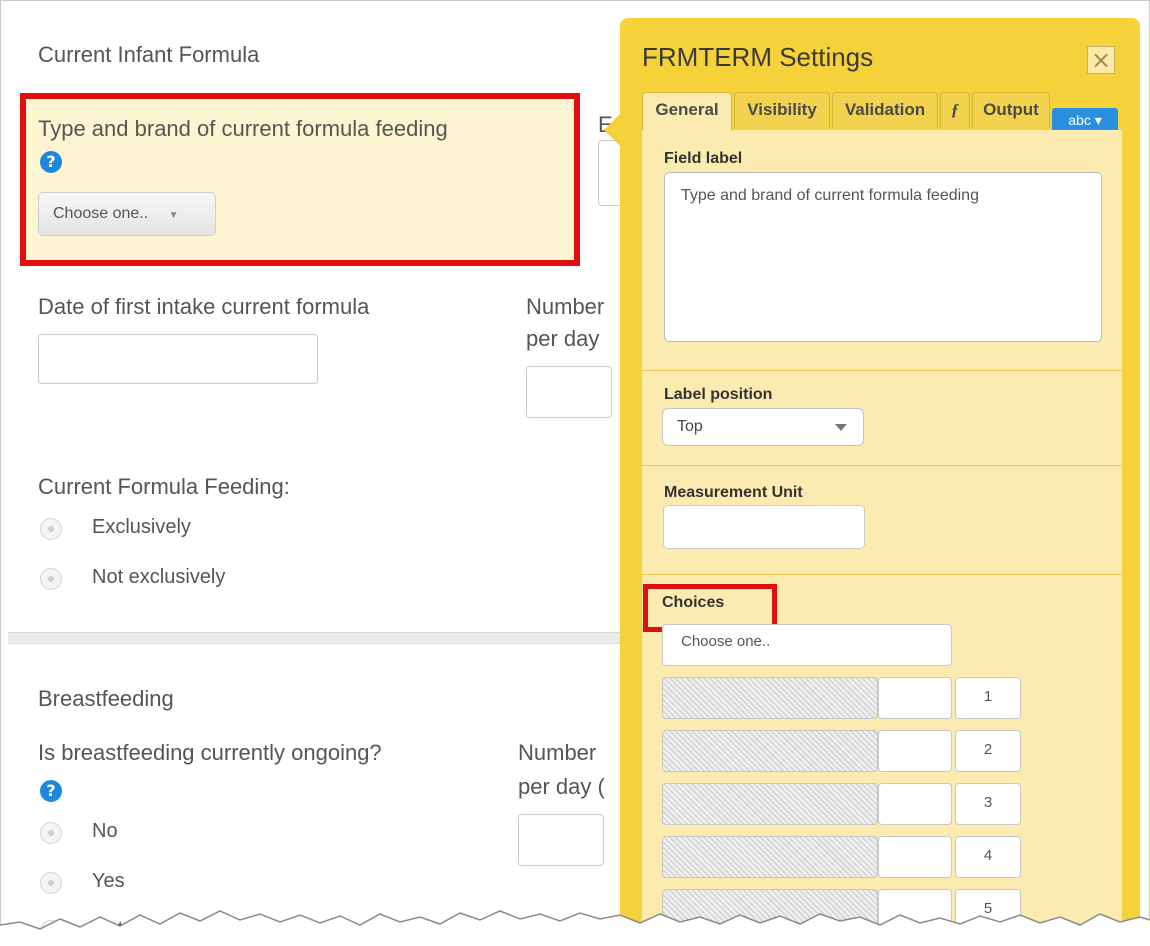 The height and width of the screenshot is (946, 1150). Describe the element at coordinates (164, 486) in the screenshot. I see `current-formula-feeding-label: Current Formula Feeding:` at that location.